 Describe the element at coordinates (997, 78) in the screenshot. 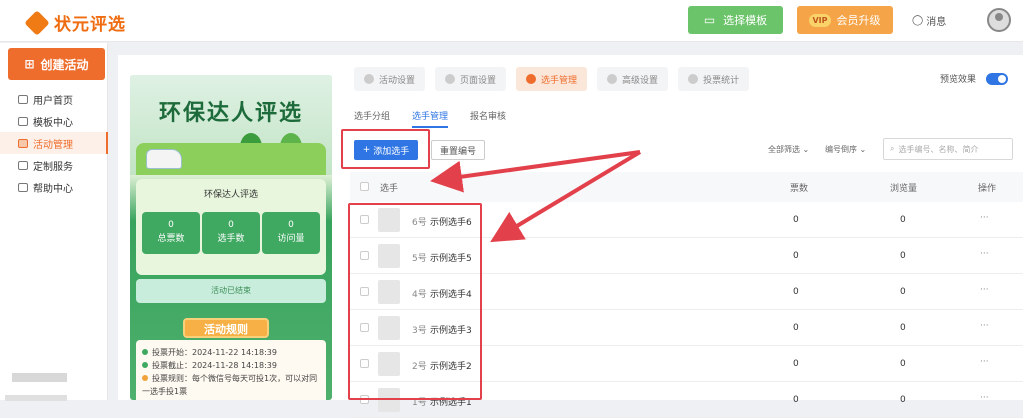

I see `toggle-switch` at that location.